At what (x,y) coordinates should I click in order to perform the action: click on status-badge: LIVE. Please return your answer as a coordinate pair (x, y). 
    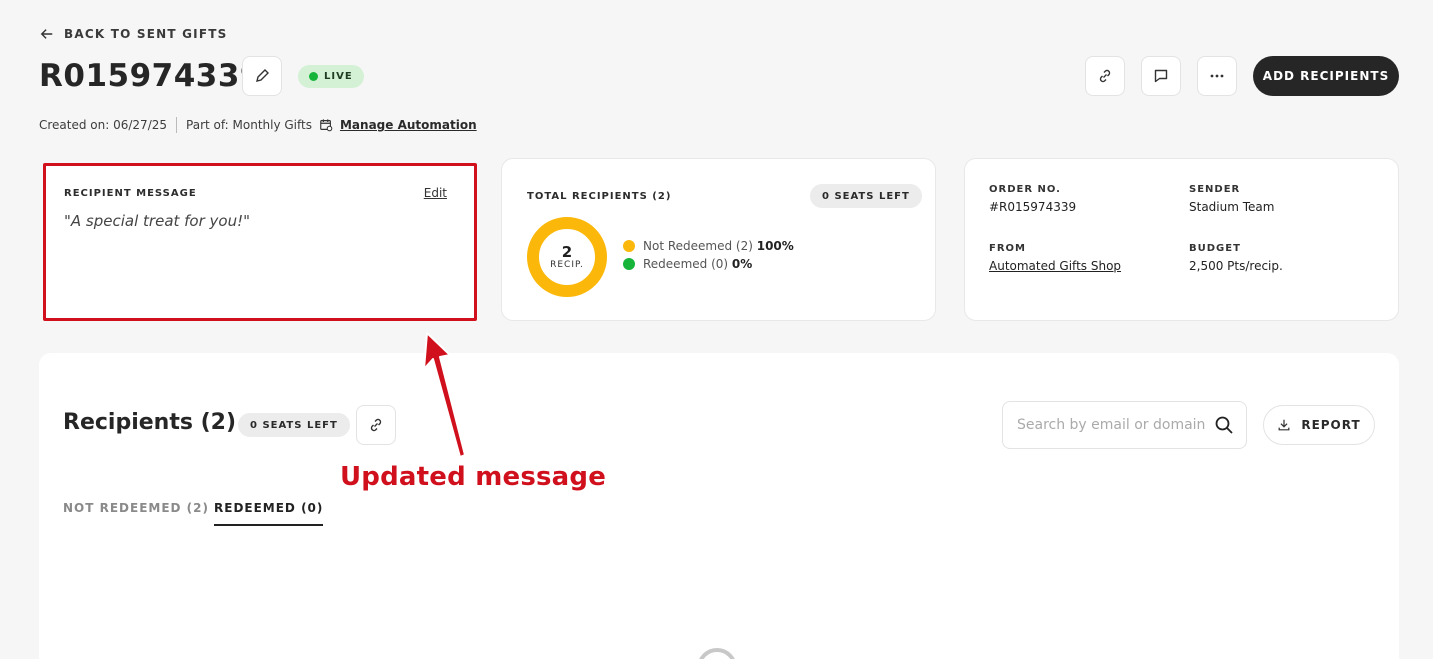
    Looking at the image, I should click on (331, 76).